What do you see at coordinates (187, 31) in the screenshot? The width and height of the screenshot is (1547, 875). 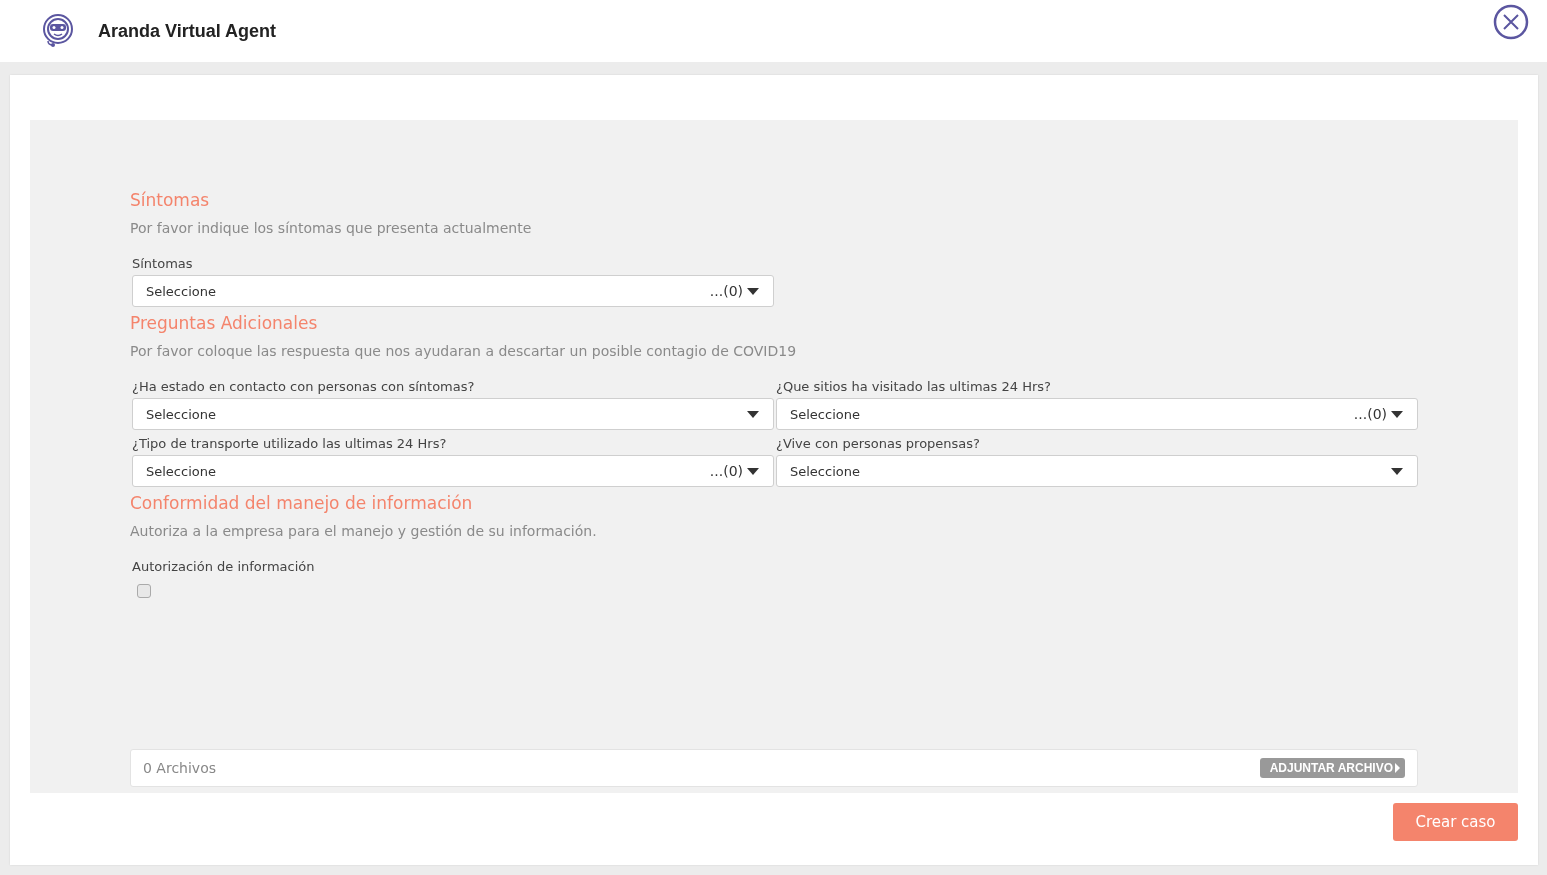 I see `app-title: Aranda Virtual Agent` at bounding box center [187, 31].